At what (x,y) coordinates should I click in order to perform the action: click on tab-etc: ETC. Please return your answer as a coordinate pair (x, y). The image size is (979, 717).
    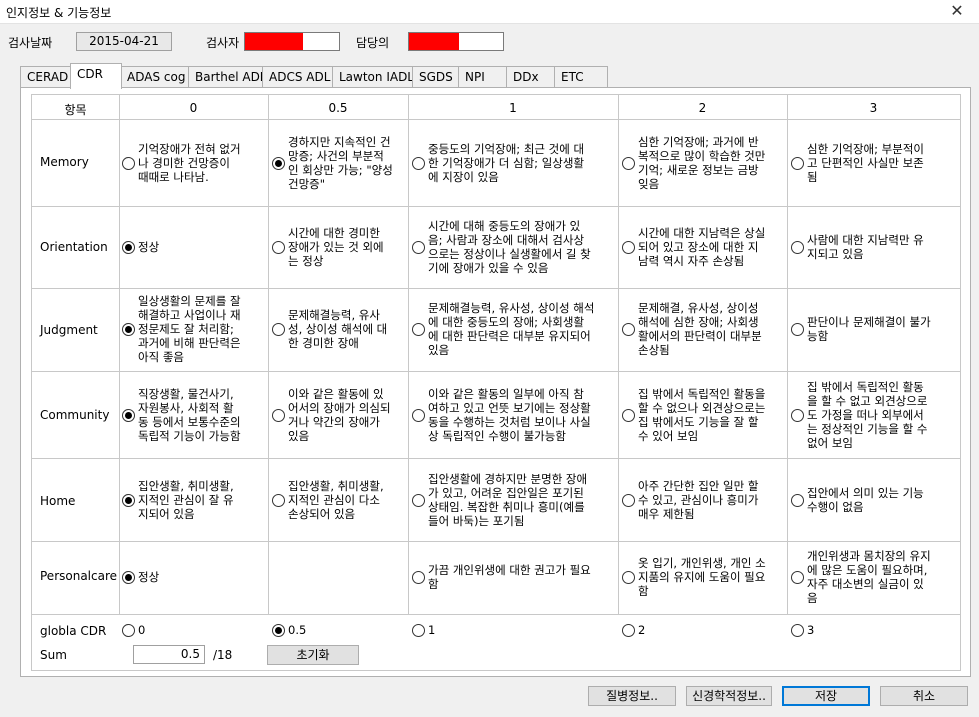
    Looking at the image, I should click on (581, 77).